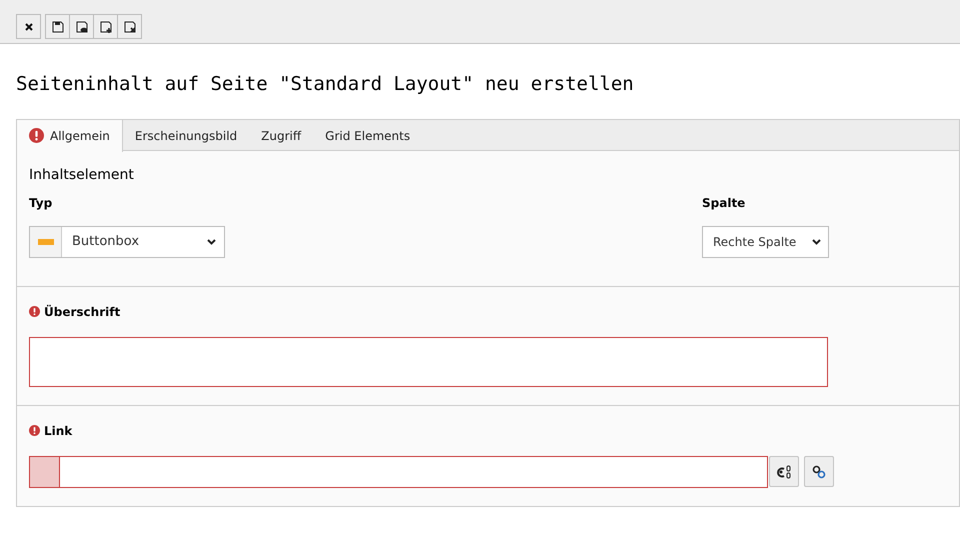 This screenshot has height=540, width=960. I want to click on tab: Grid Elements, so click(367, 136).